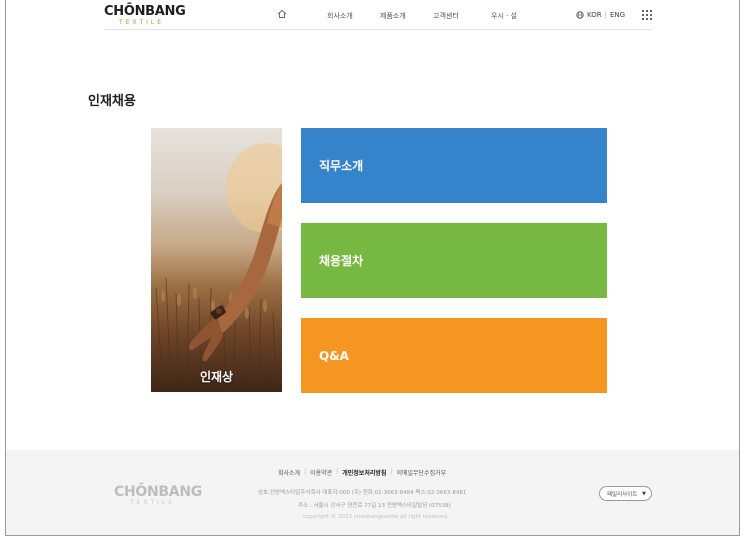  Describe the element at coordinates (622, 494) in the screenshot. I see `family-site-label: 패밀리사이트` at that location.